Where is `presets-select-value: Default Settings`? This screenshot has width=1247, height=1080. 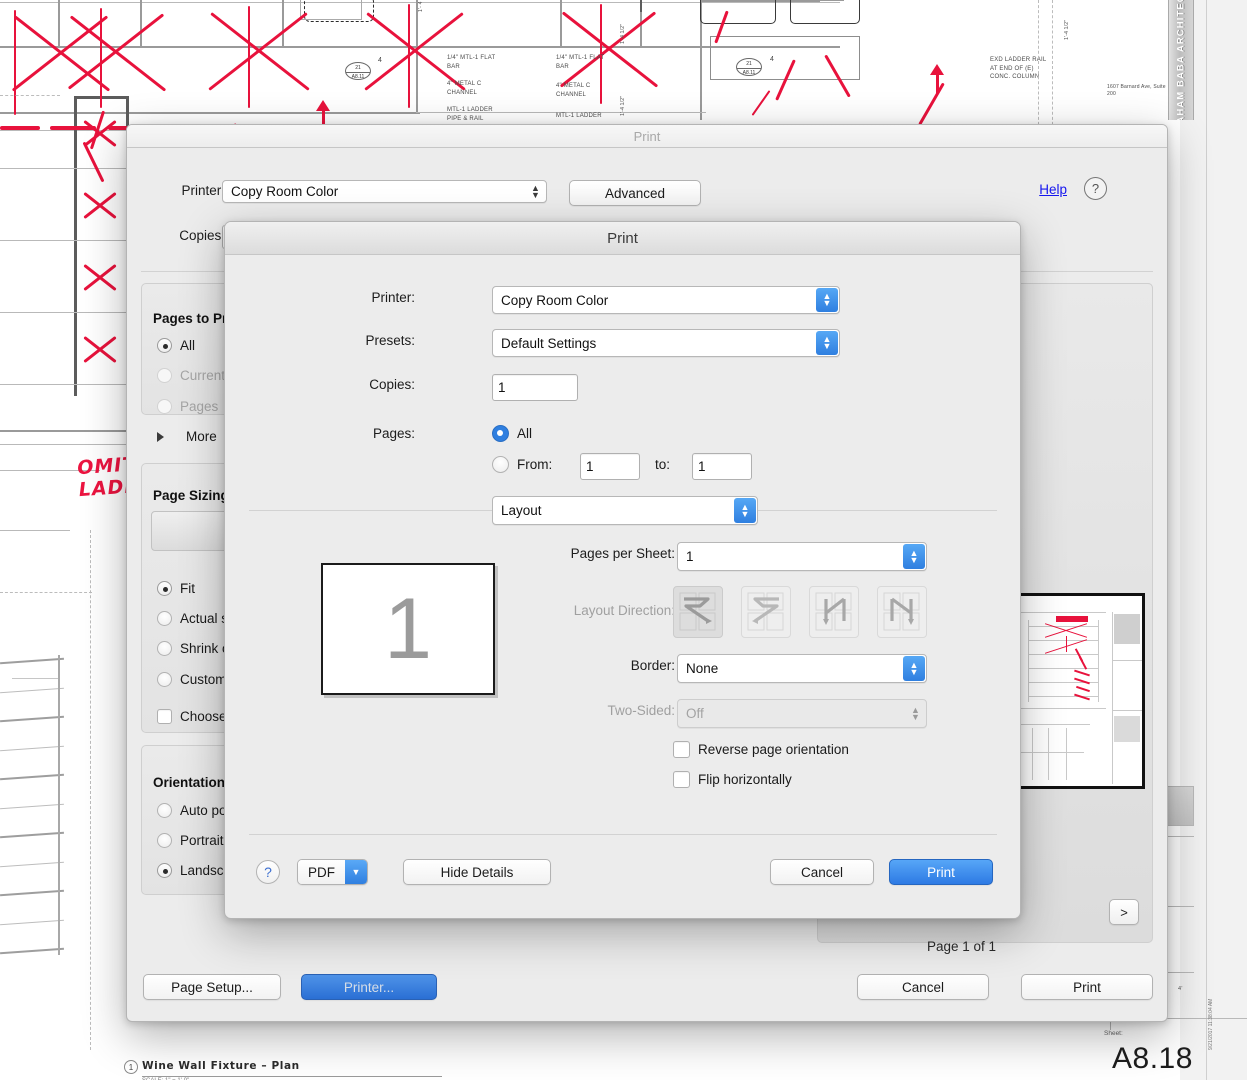
presets-select-value: Default Settings is located at coordinates (549, 343).